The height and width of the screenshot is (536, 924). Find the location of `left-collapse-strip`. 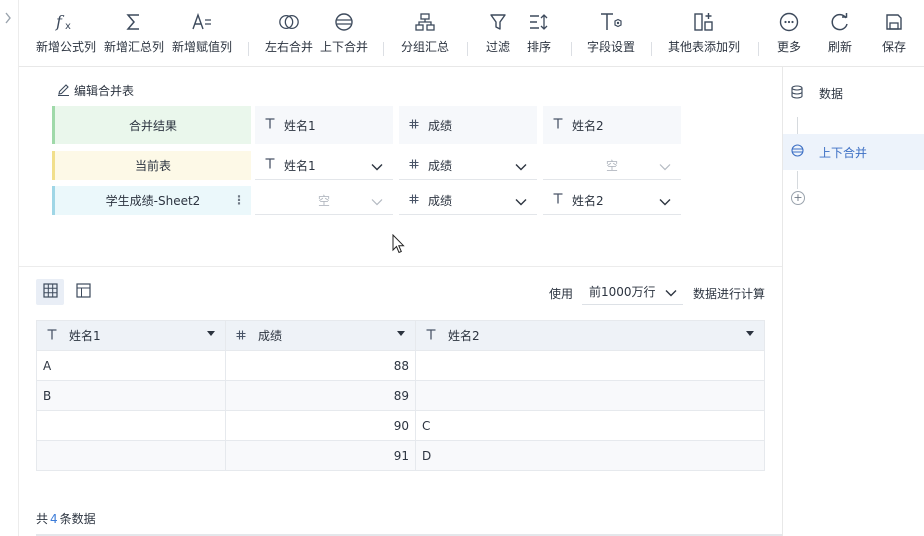

left-collapse-strip is located at coordinates (9, 268).